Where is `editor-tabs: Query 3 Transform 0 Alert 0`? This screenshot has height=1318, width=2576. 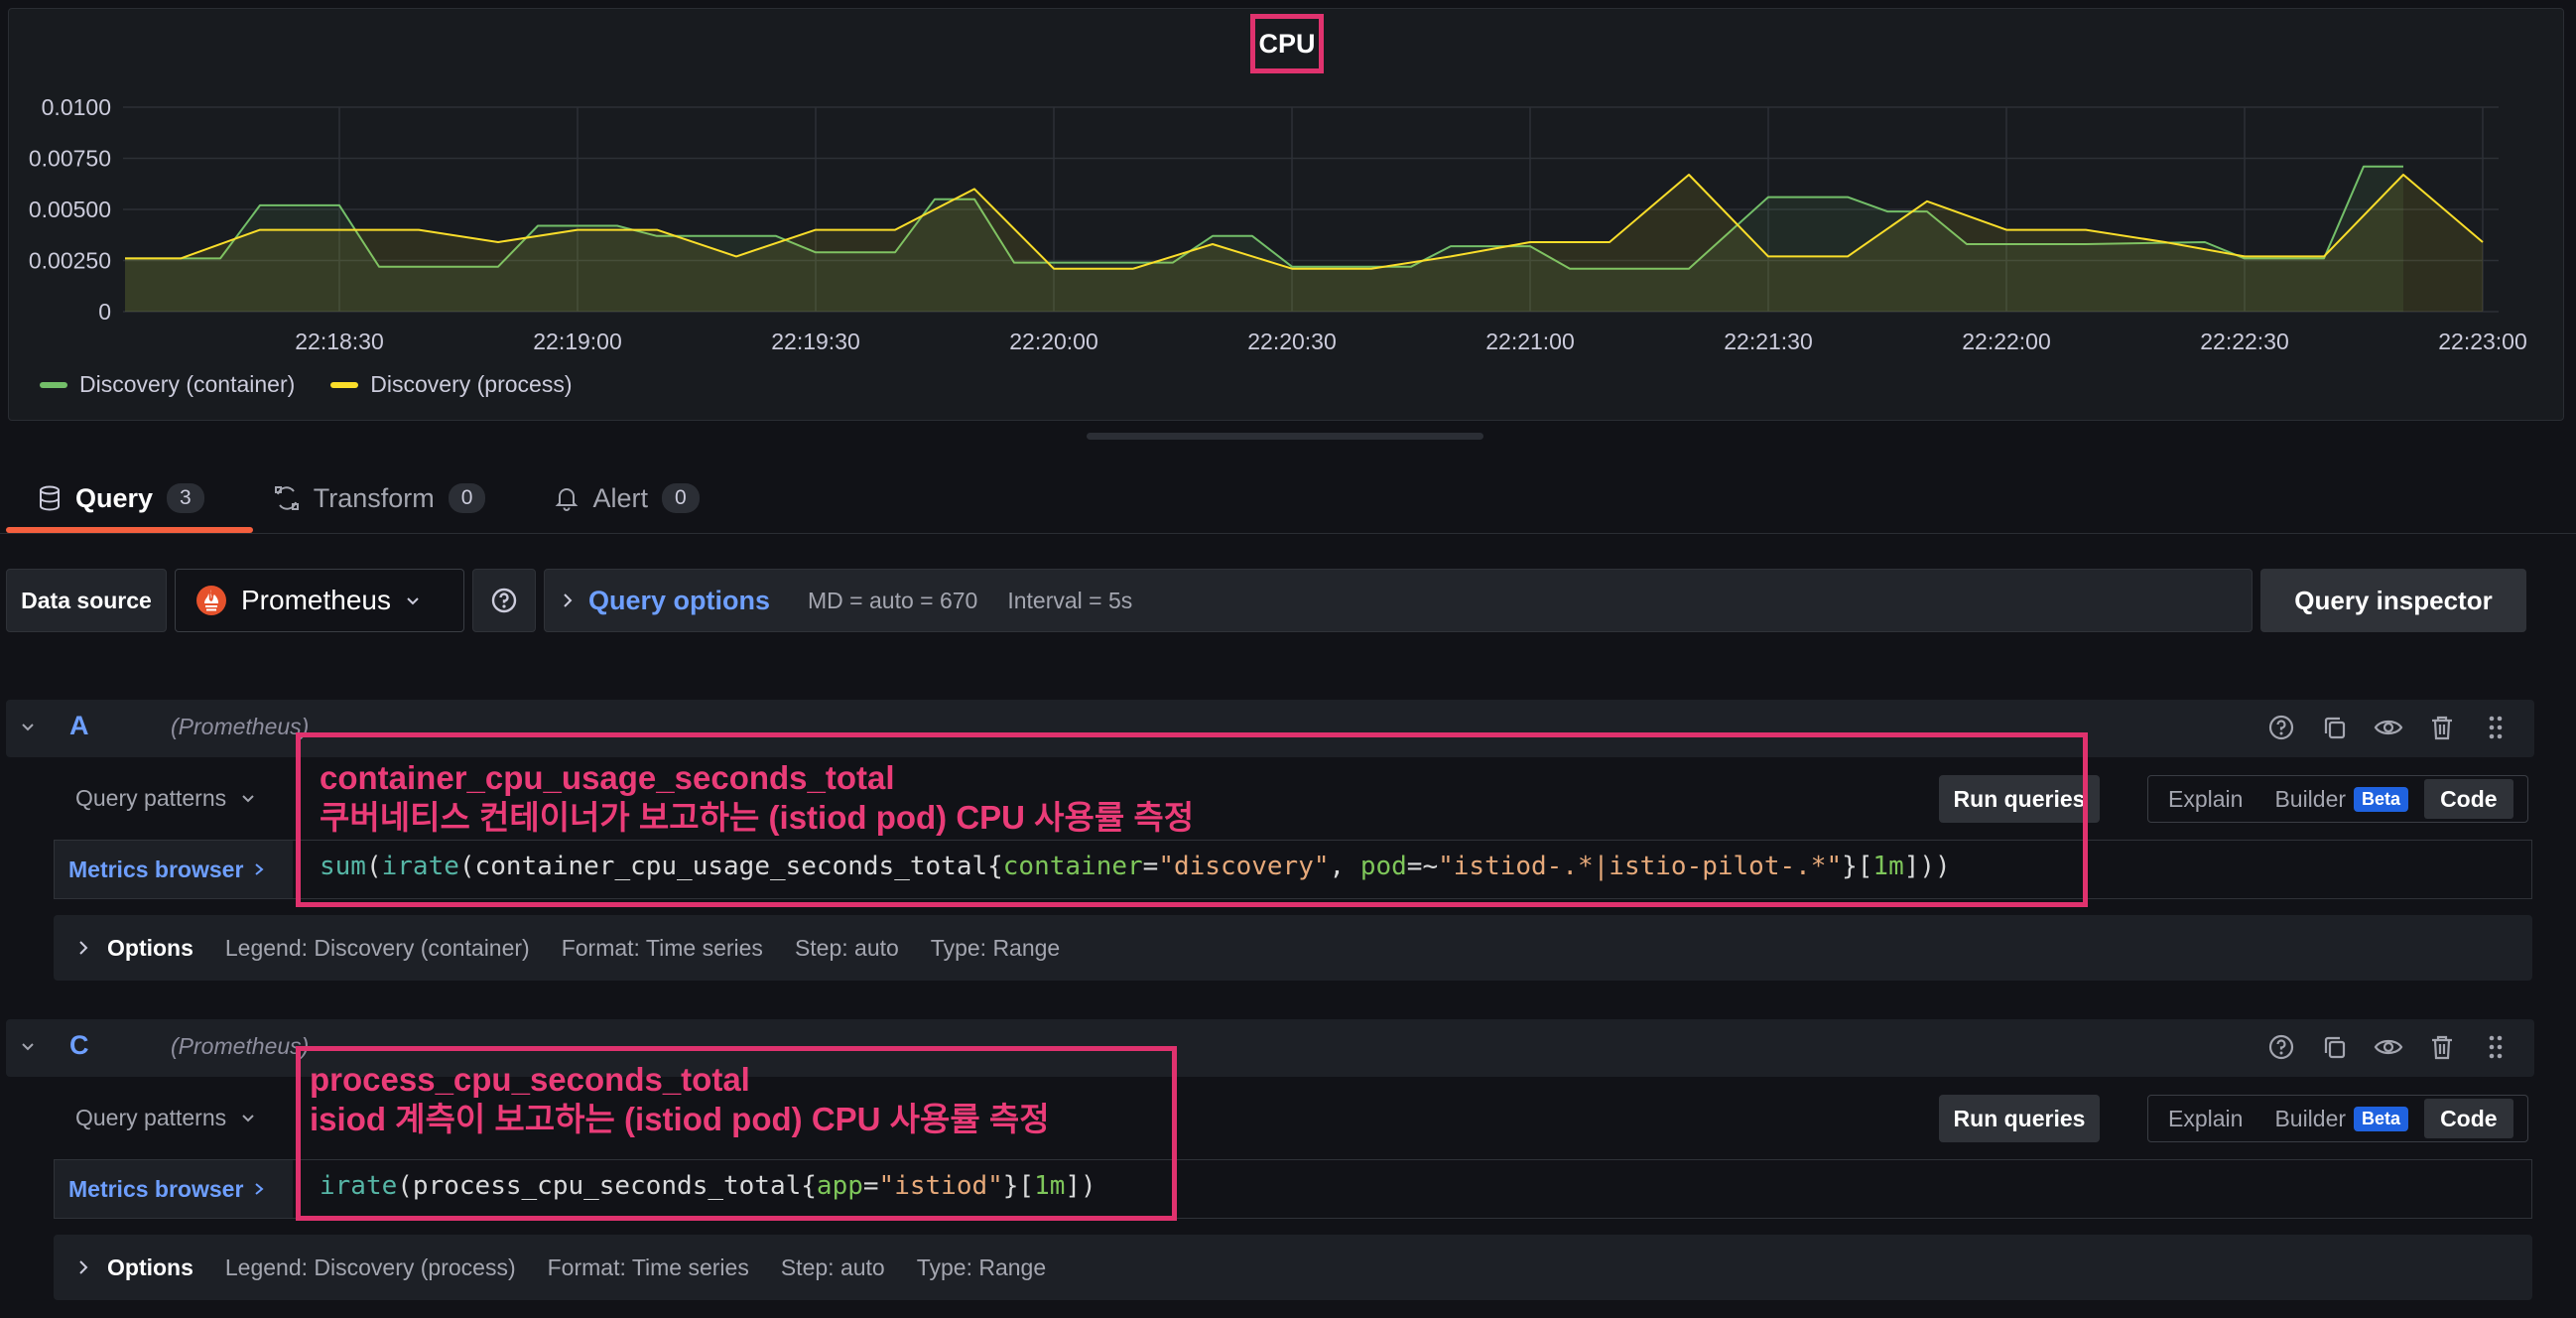 editor-tabs: Query 3 Transform 0 Alert 0 is located at coordinates (369, 498).